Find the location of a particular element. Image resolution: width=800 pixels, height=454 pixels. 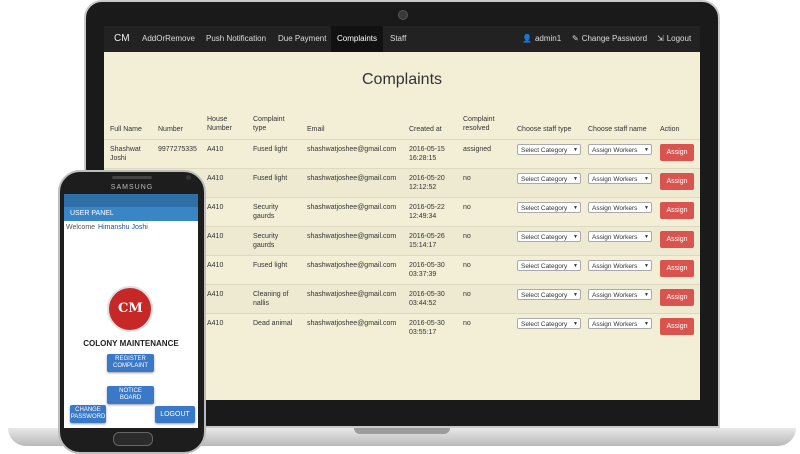

header-action: Action is located at coordinates (670, 129).